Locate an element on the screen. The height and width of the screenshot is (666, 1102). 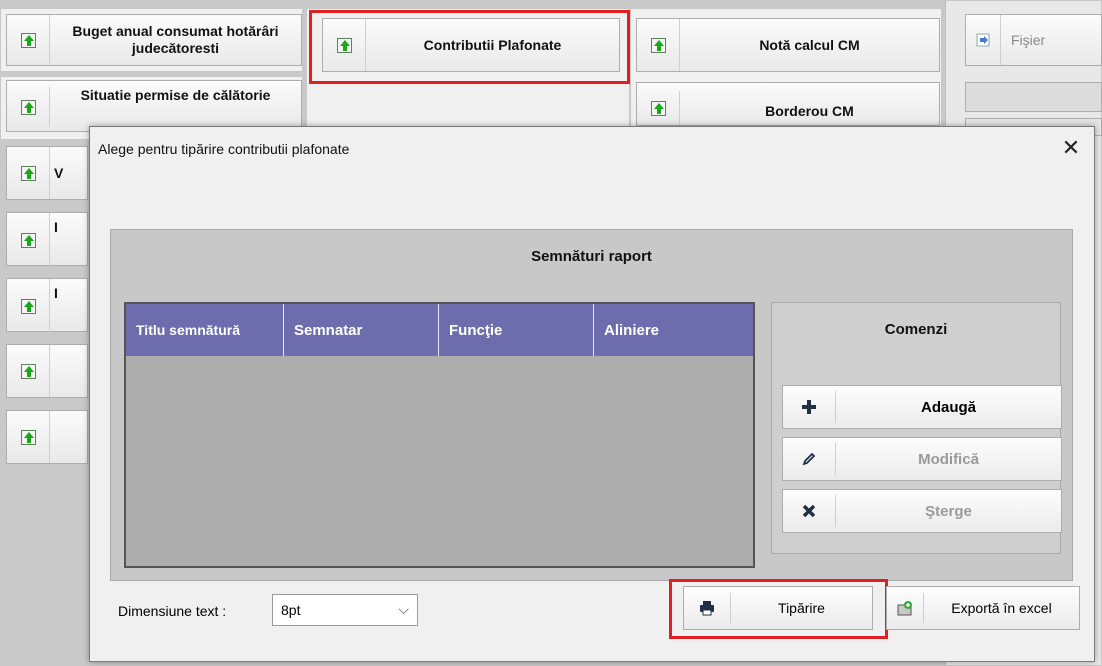
report-button-partial-1: V is located at coordinates (47, 173).